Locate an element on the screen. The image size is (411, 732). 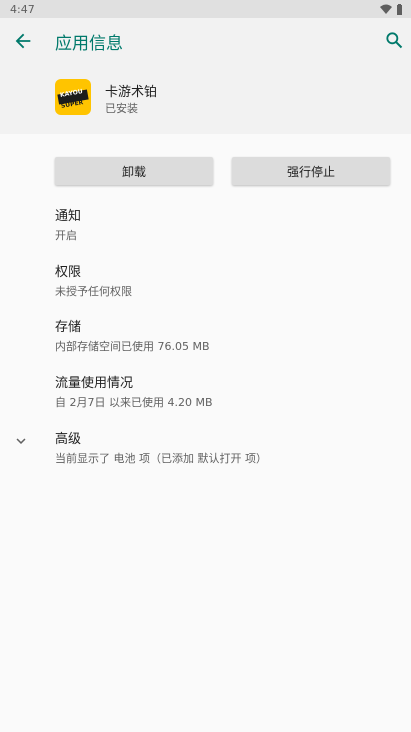
uninstall-button: 卸载 is located at coordinates (134, 171).